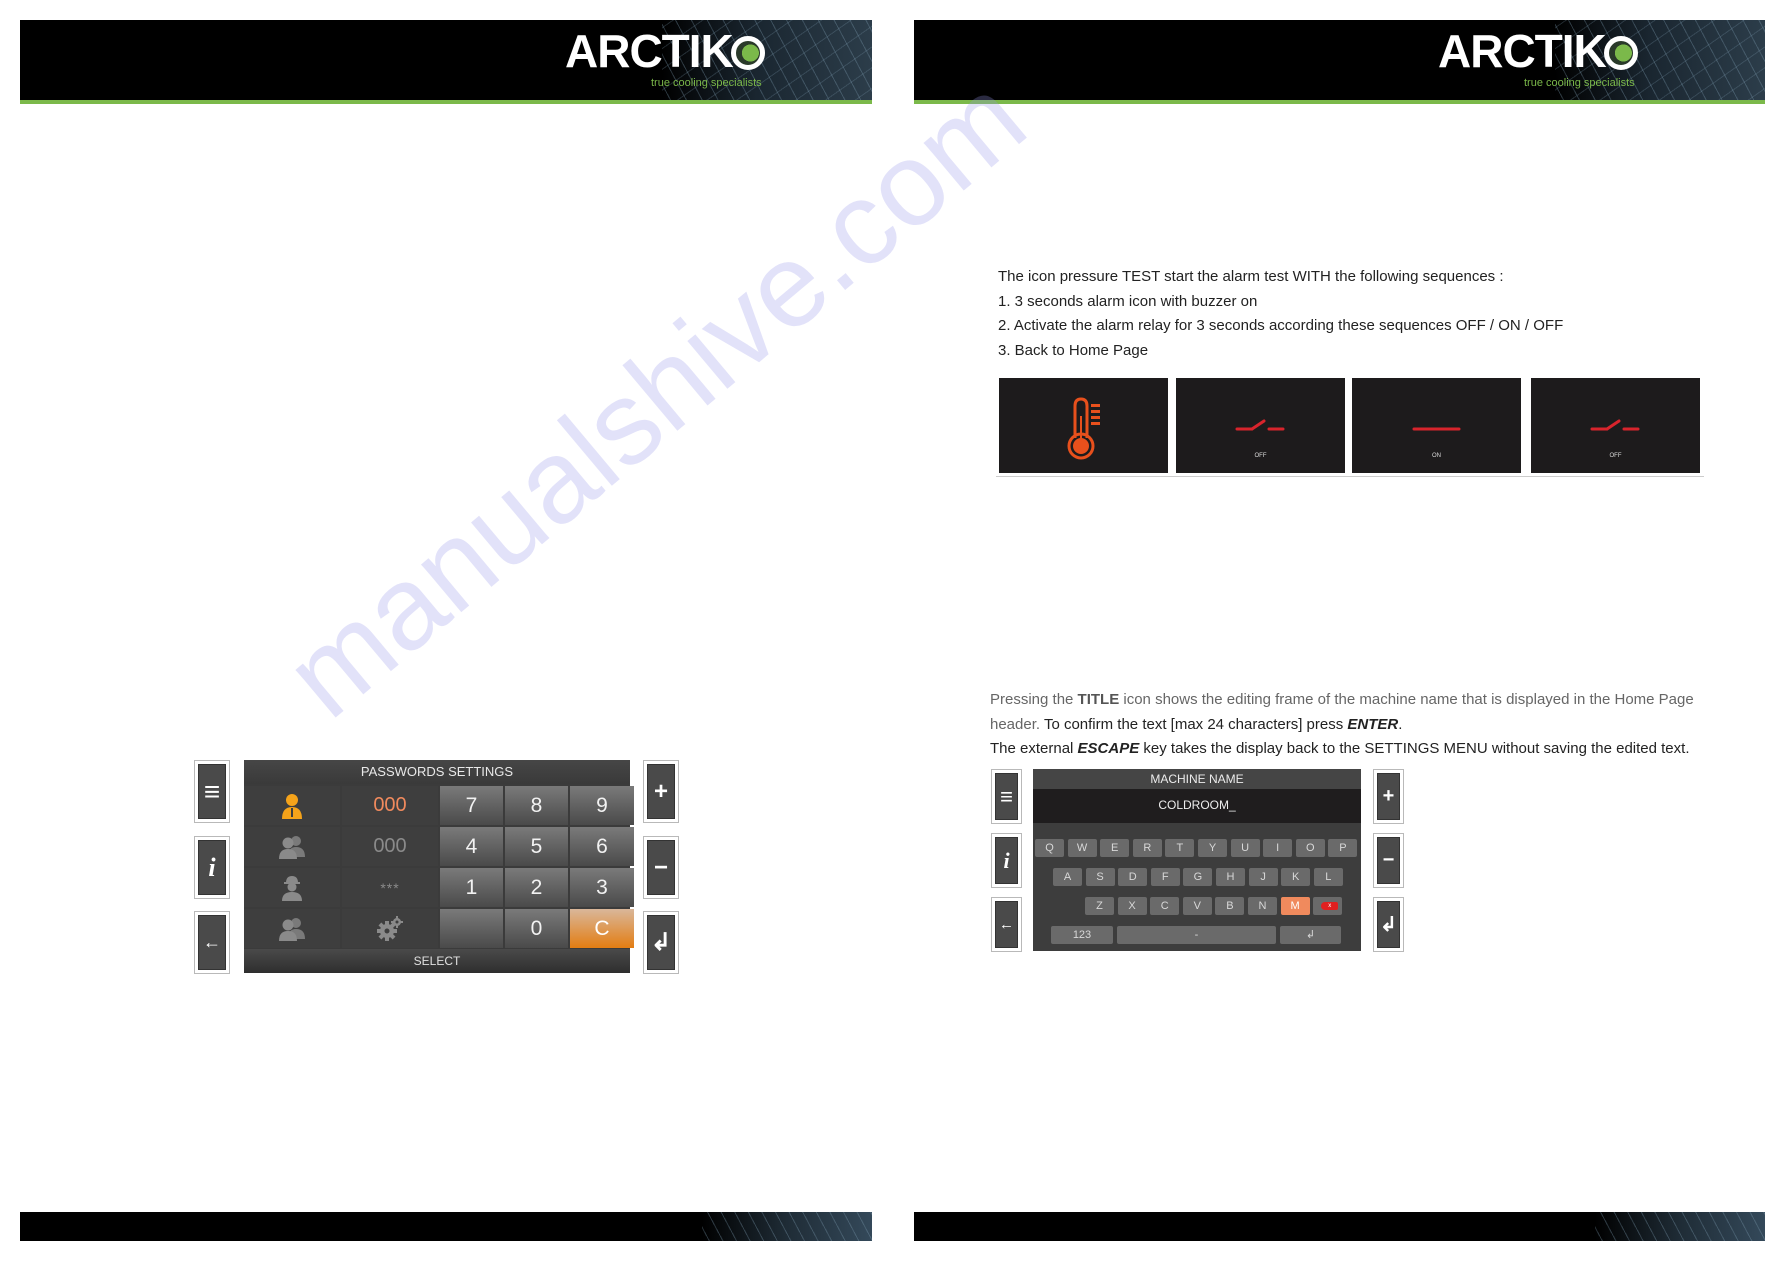 This screenshot has width=1786, height=1263. Describe the element at coordinates (1296, 877) in the screenshot. I see `key-k: K` at that location.